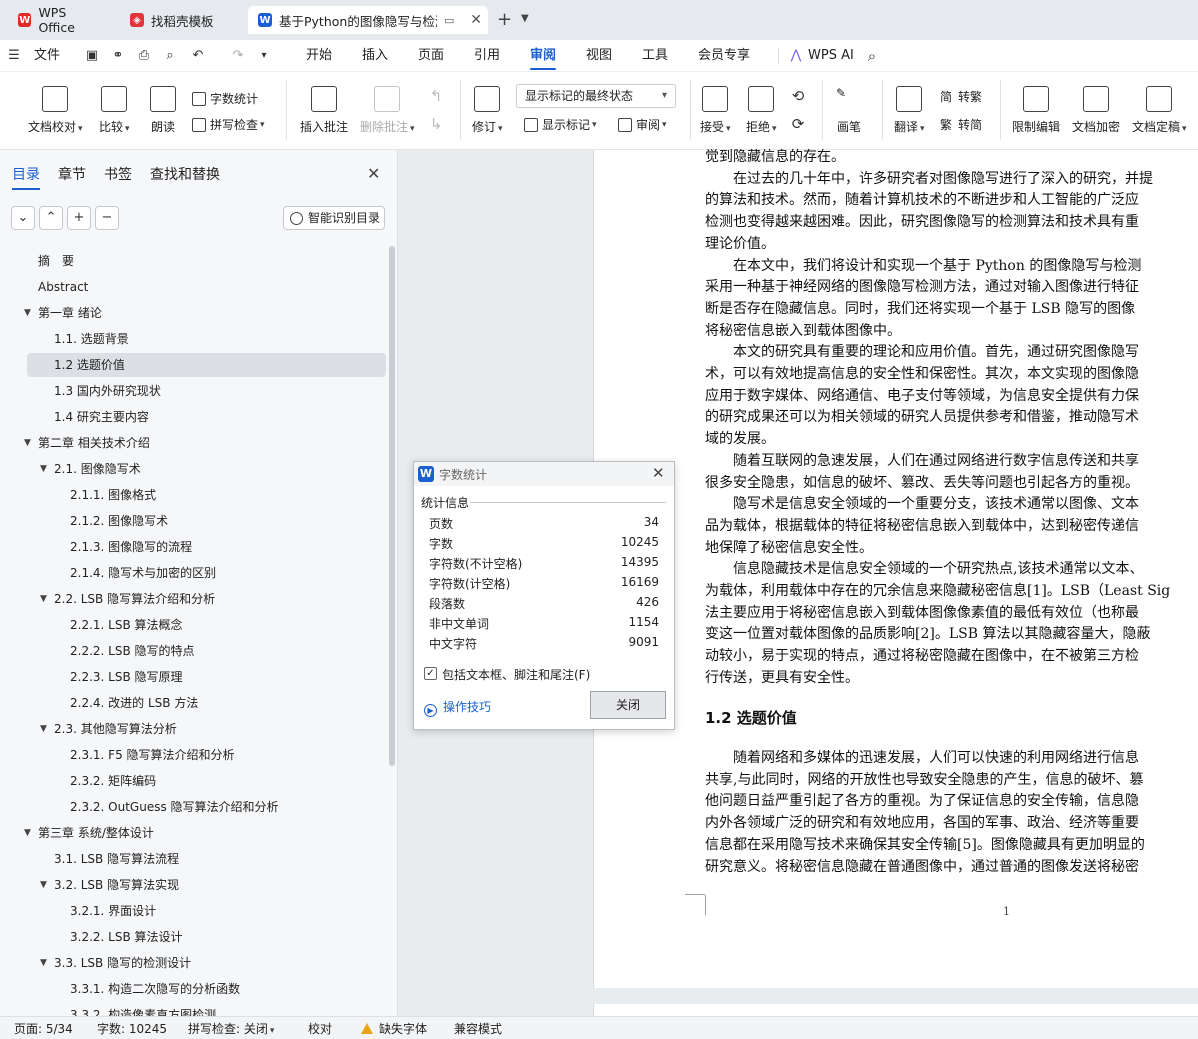 The width and height of the screenshot is (1198, 1039). What do you see at coordinates (127, 599) in the screenshot?
I see `toc-item: ▼ 2.2. LSB 隐写算法介绍和分析` at bounding box center [127, 599].